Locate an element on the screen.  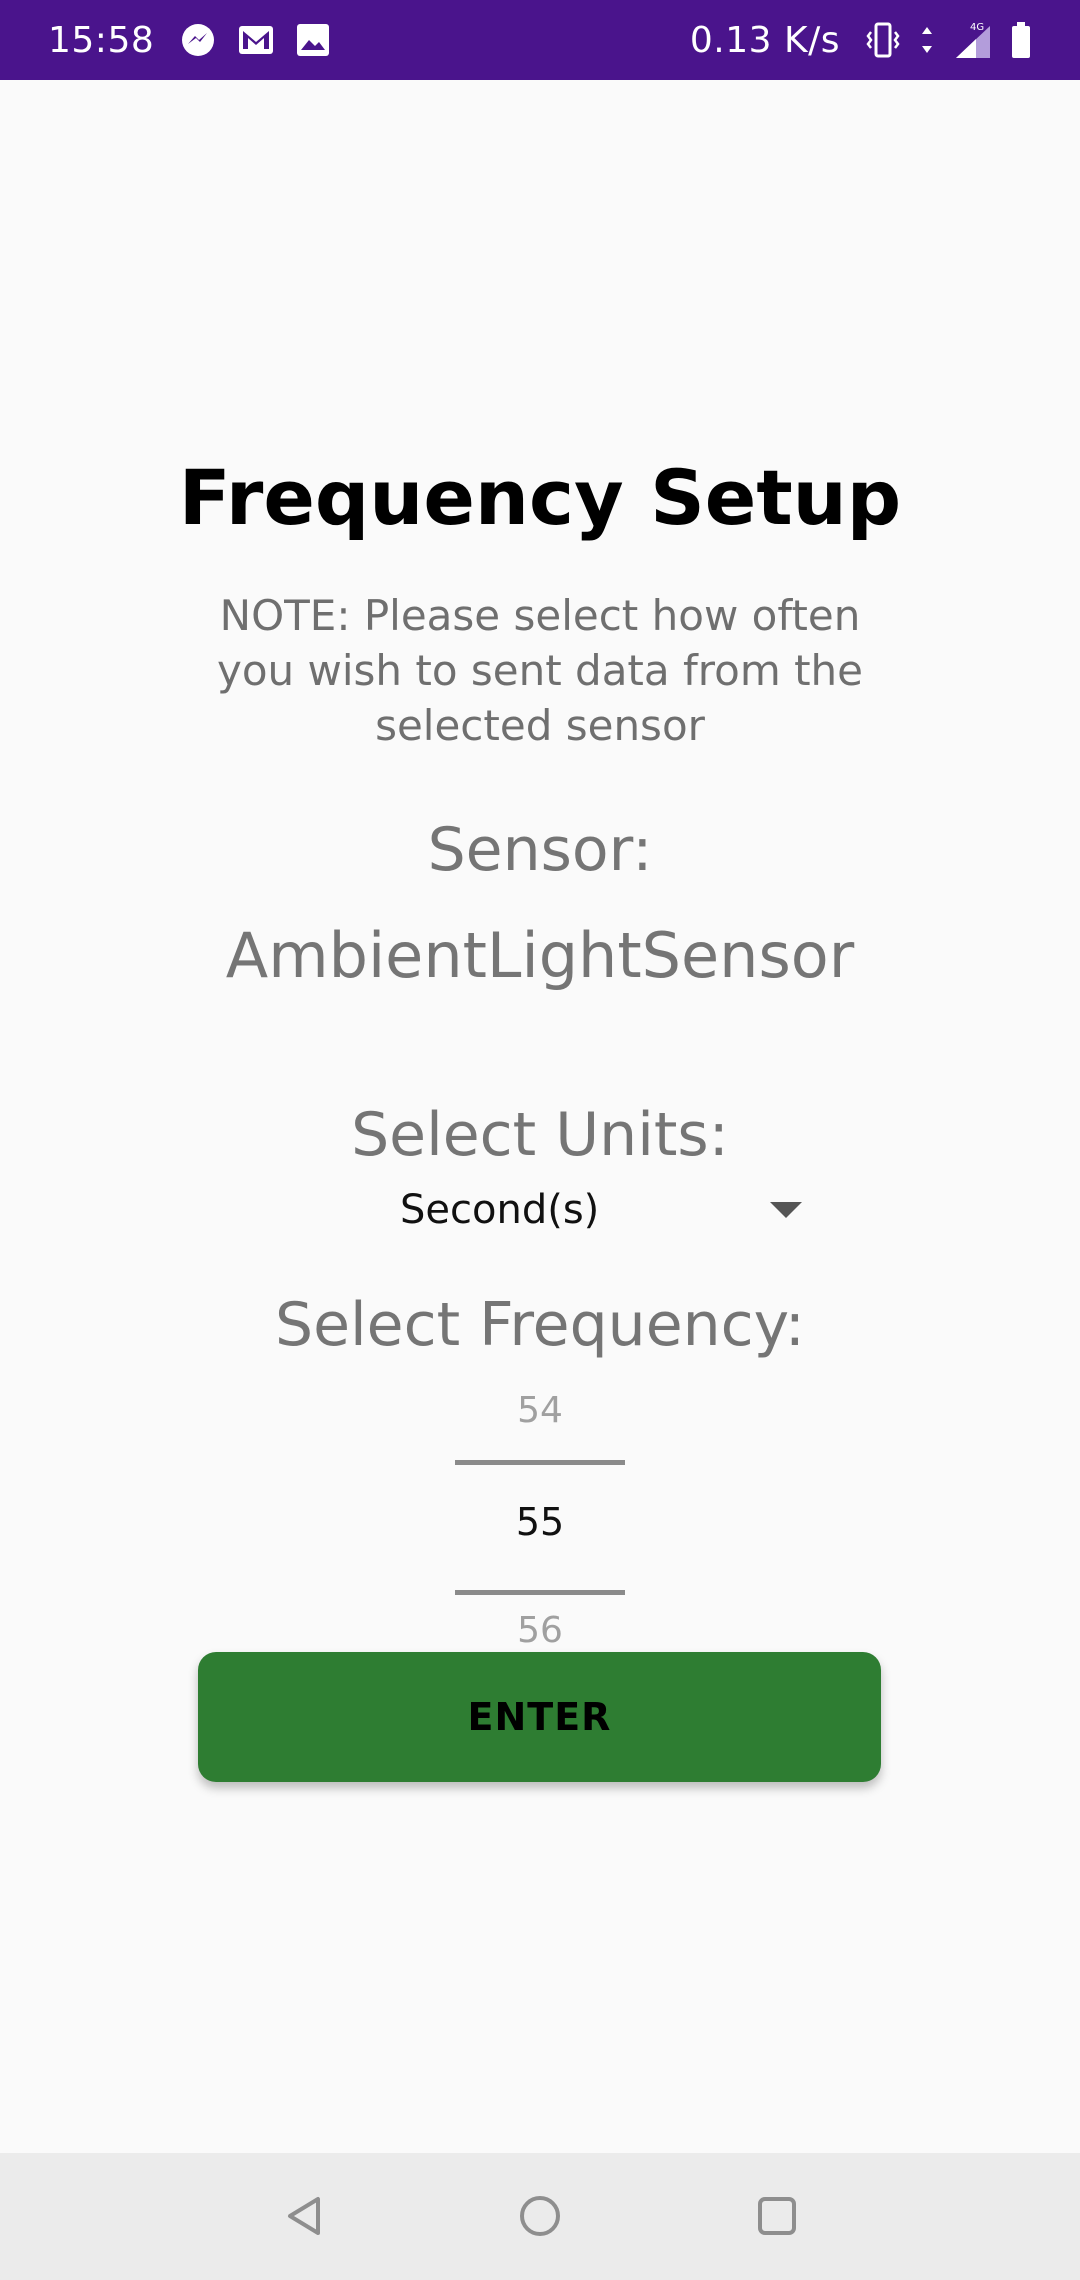
signal-4g-icon: 4G is located at coordinates (972, 40).